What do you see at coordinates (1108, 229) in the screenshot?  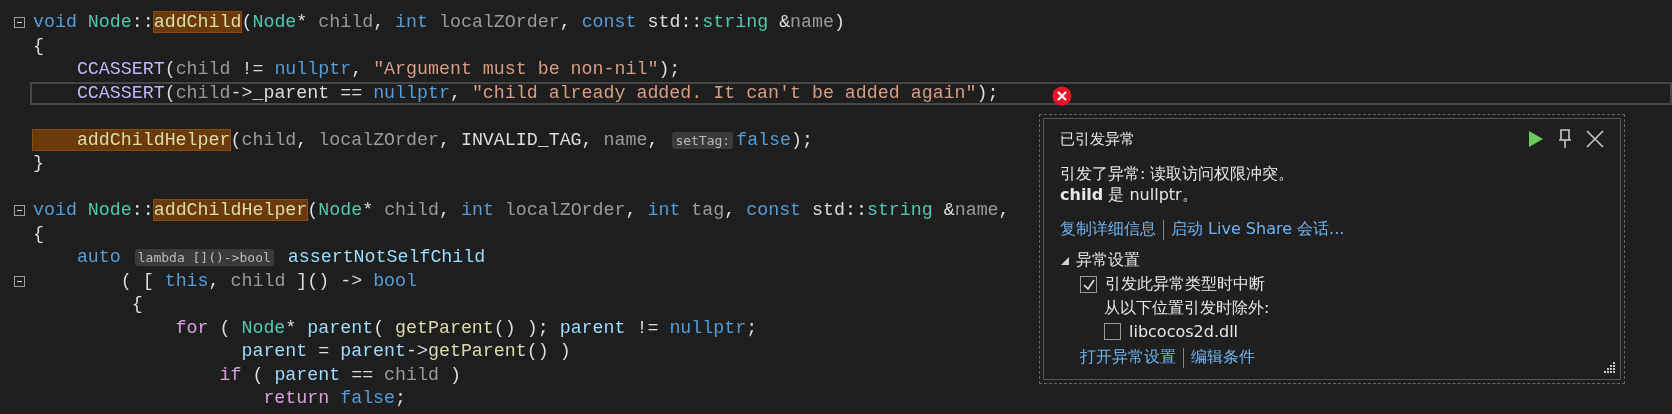 I see `popup-link: 复制详细信息` at bounding box center [1108, 229].